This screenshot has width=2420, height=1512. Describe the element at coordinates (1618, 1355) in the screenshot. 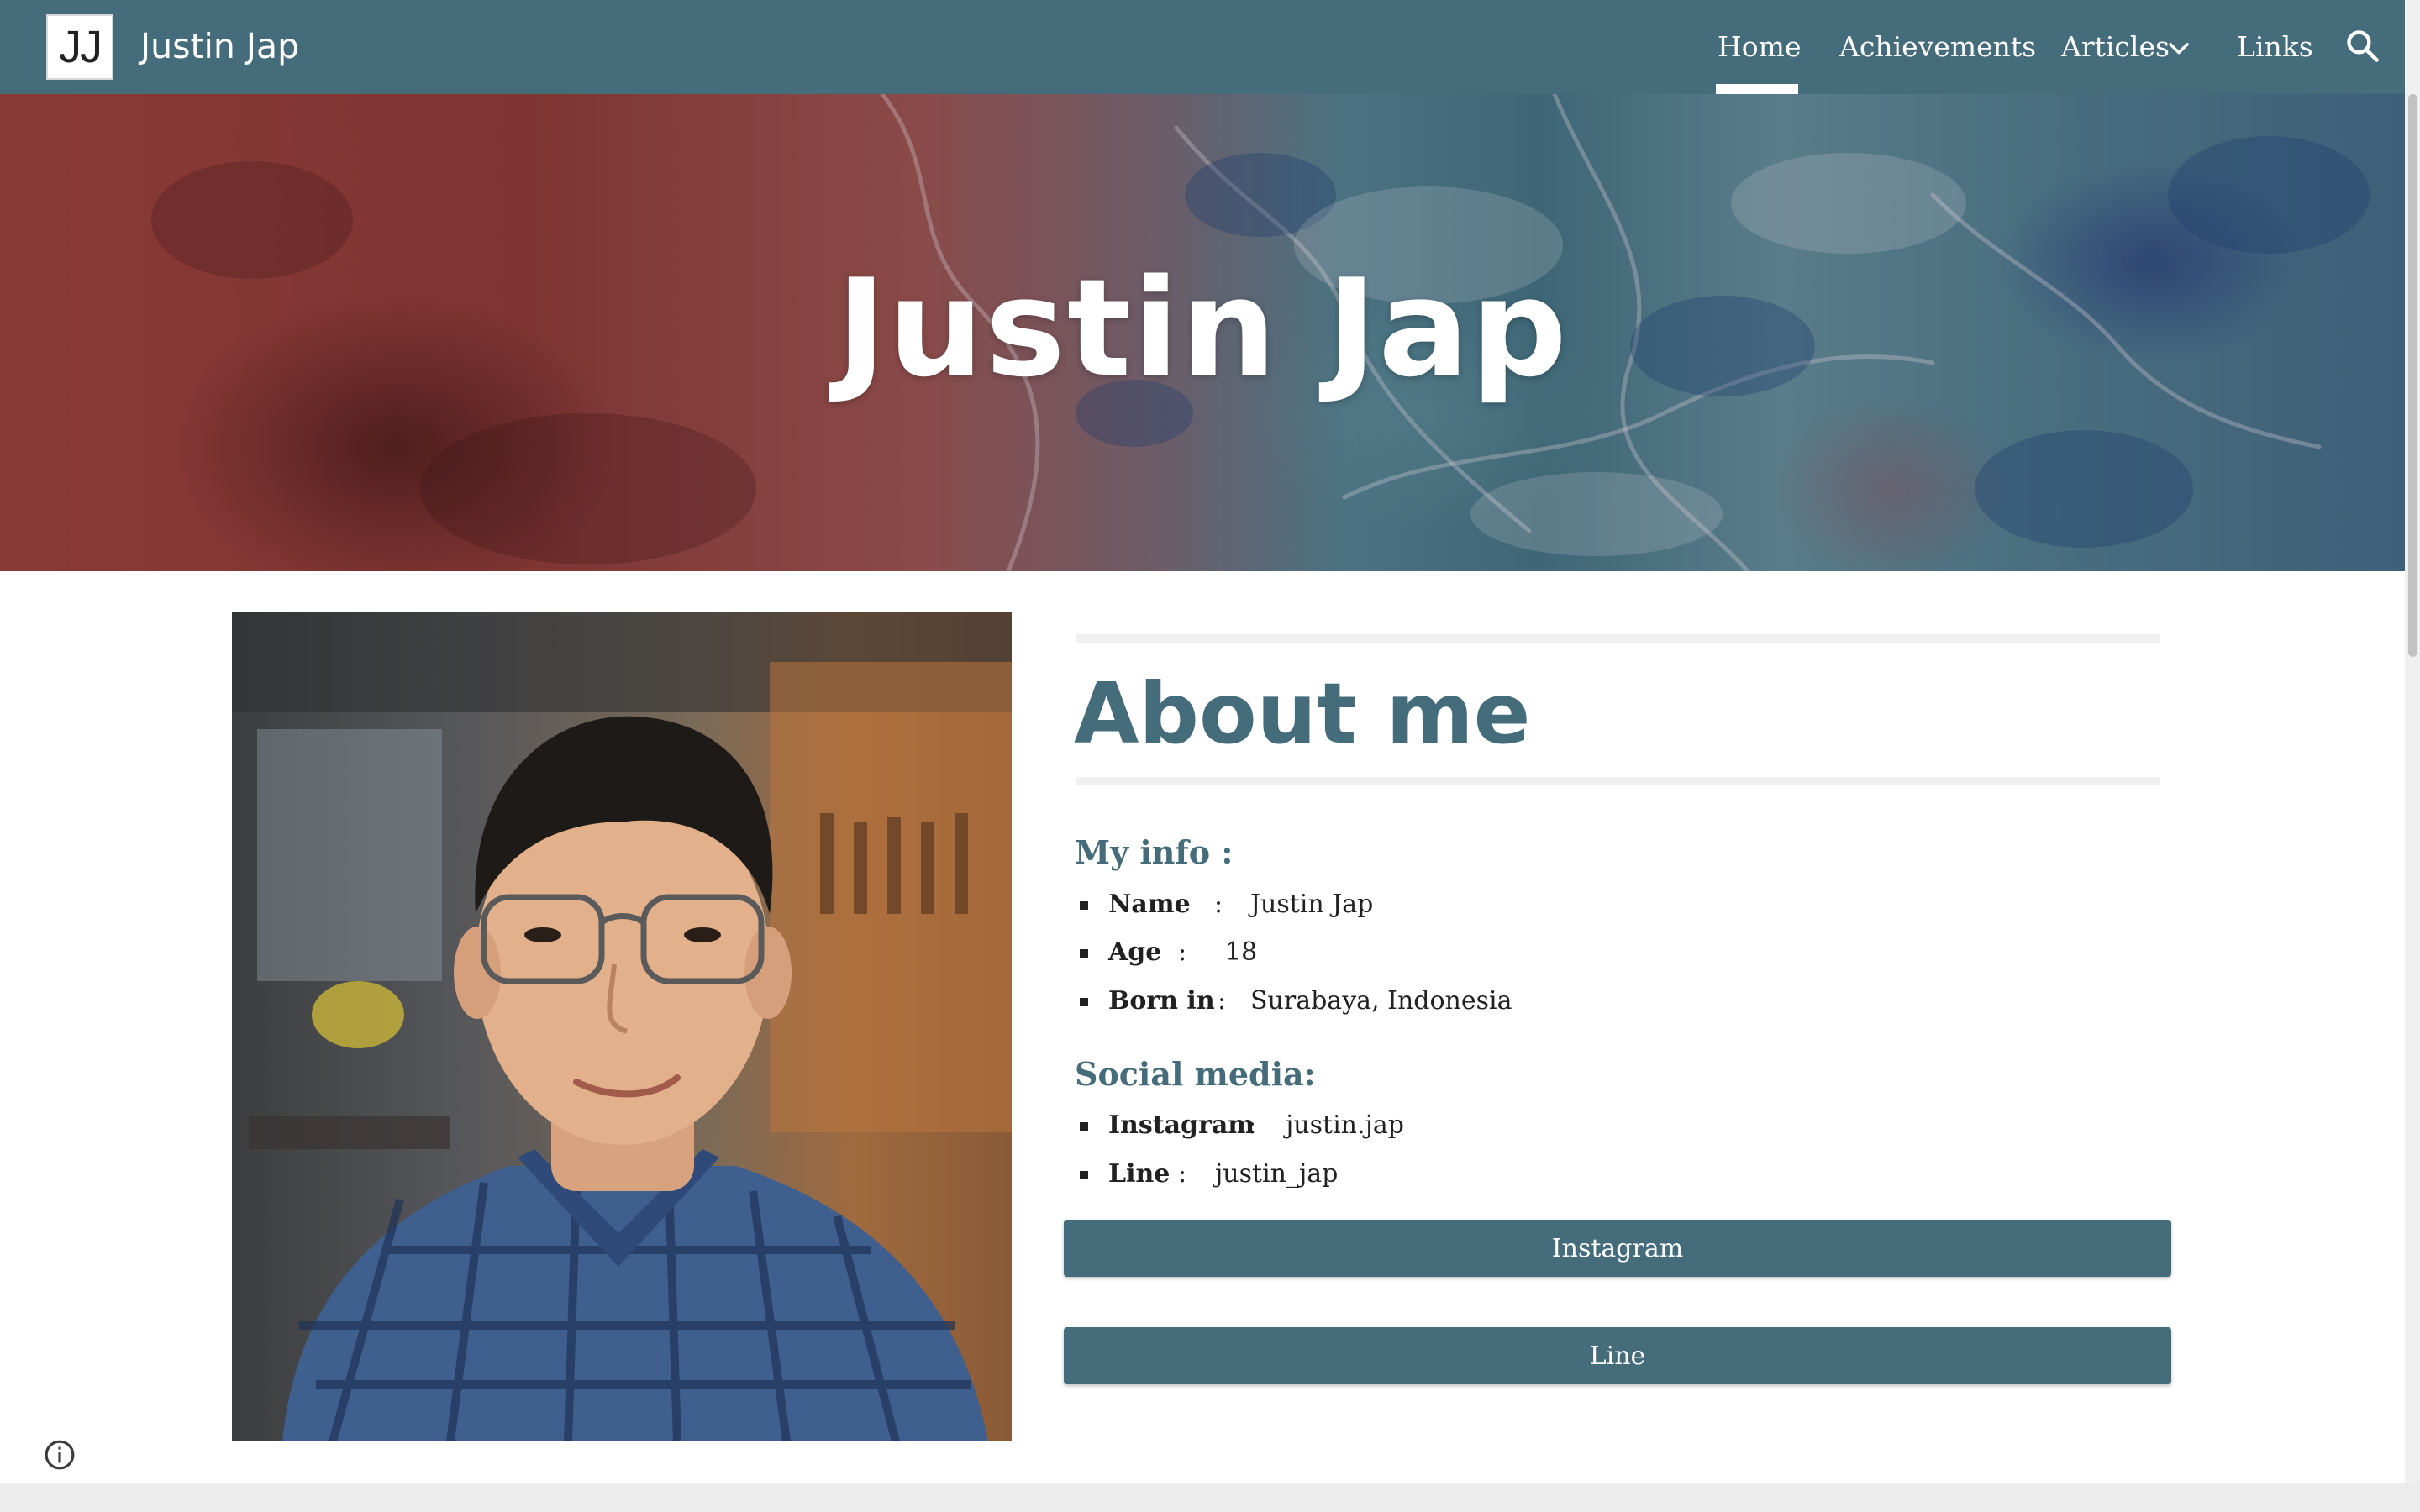

I see `line-button: Line` at that location.